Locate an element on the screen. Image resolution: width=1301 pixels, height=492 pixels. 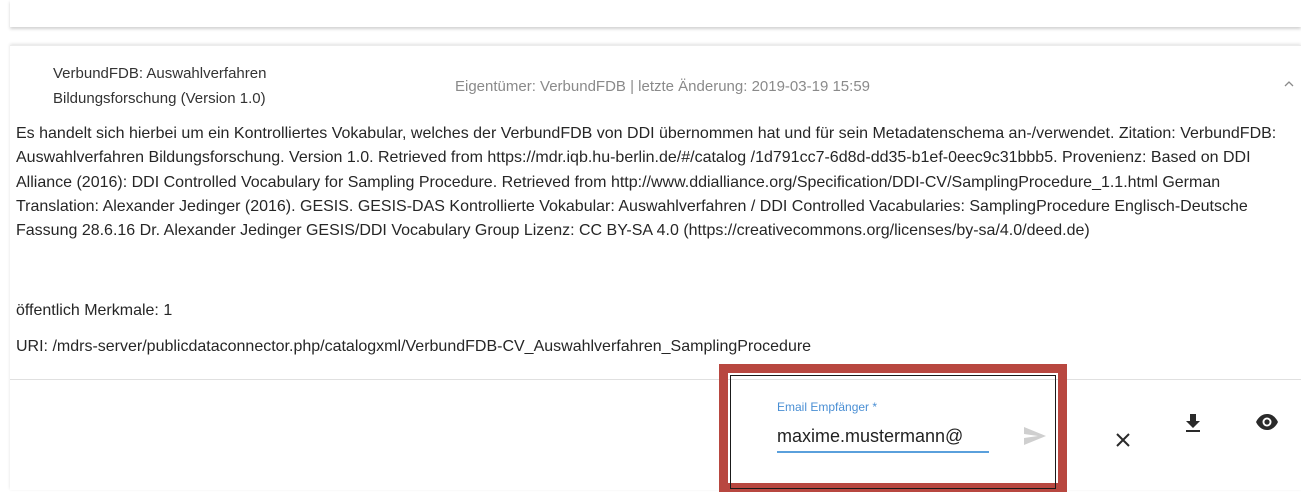
divider is located at coordinates (655, 379).